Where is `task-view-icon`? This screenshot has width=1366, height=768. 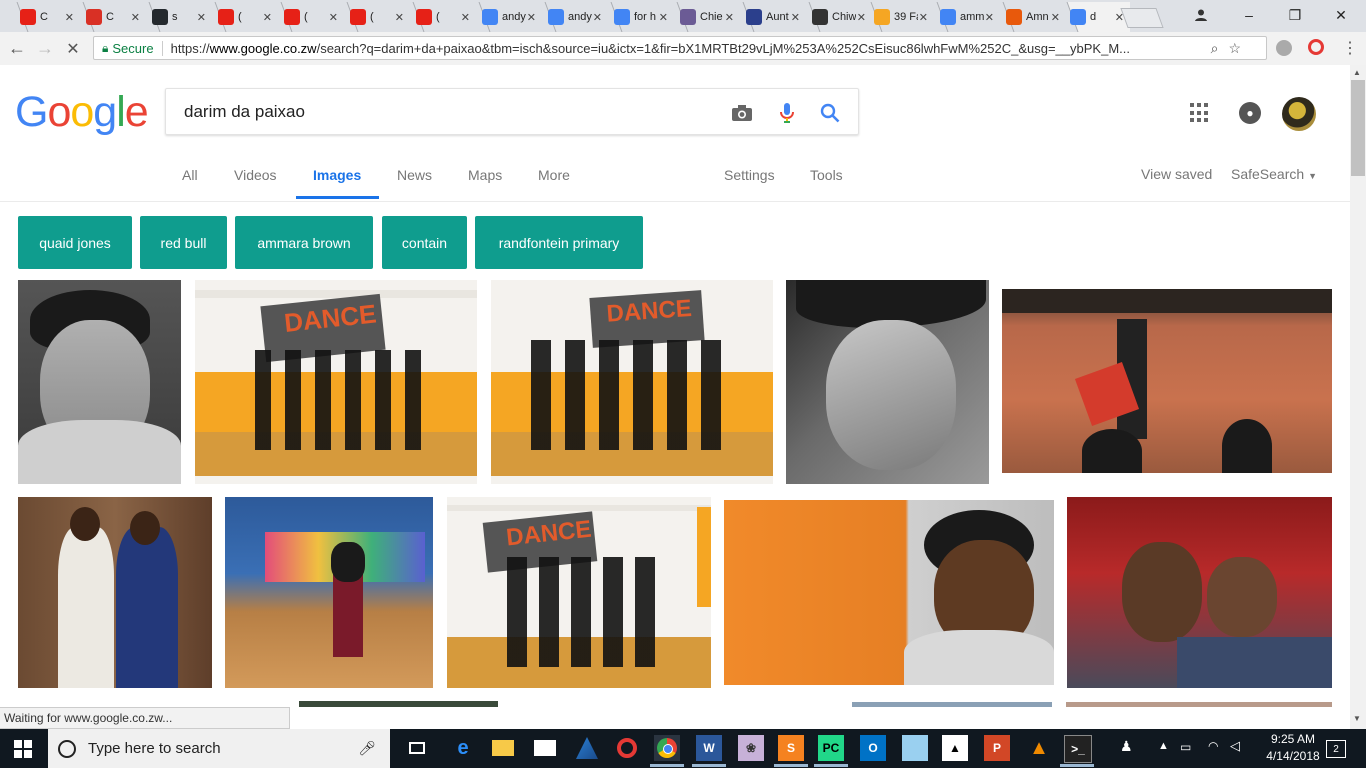 task-view-icon is located at coordinates (417, 748).